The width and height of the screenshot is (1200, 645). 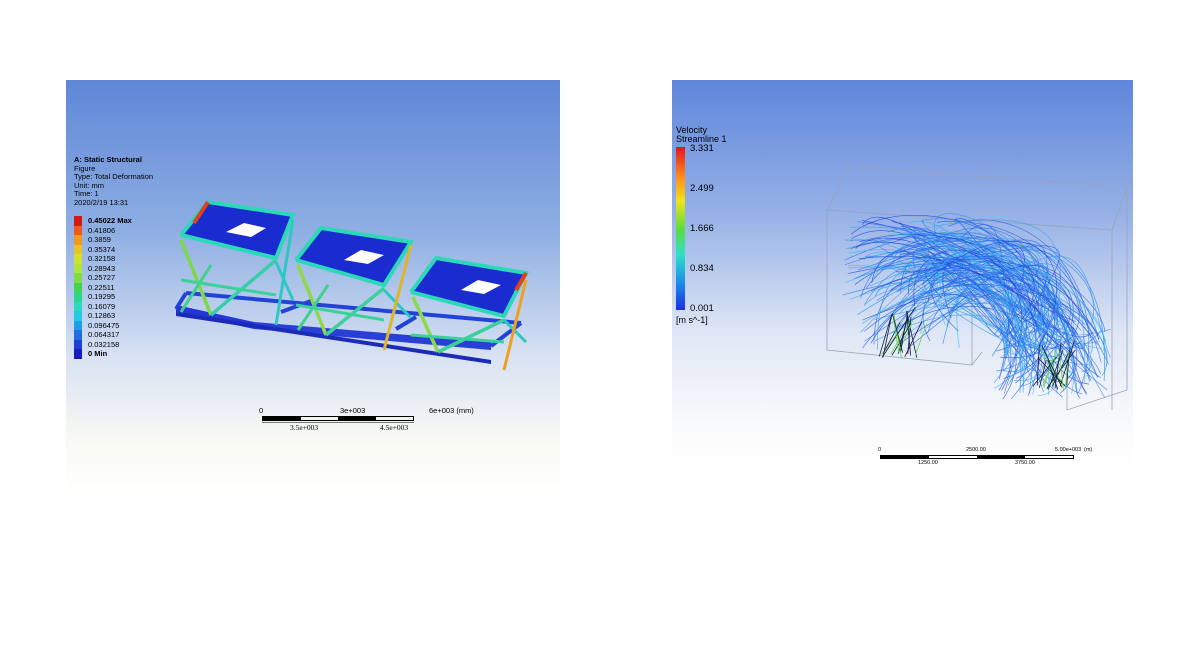 I want to click on scale-label: 1250.00, so click(x=928, y=463).